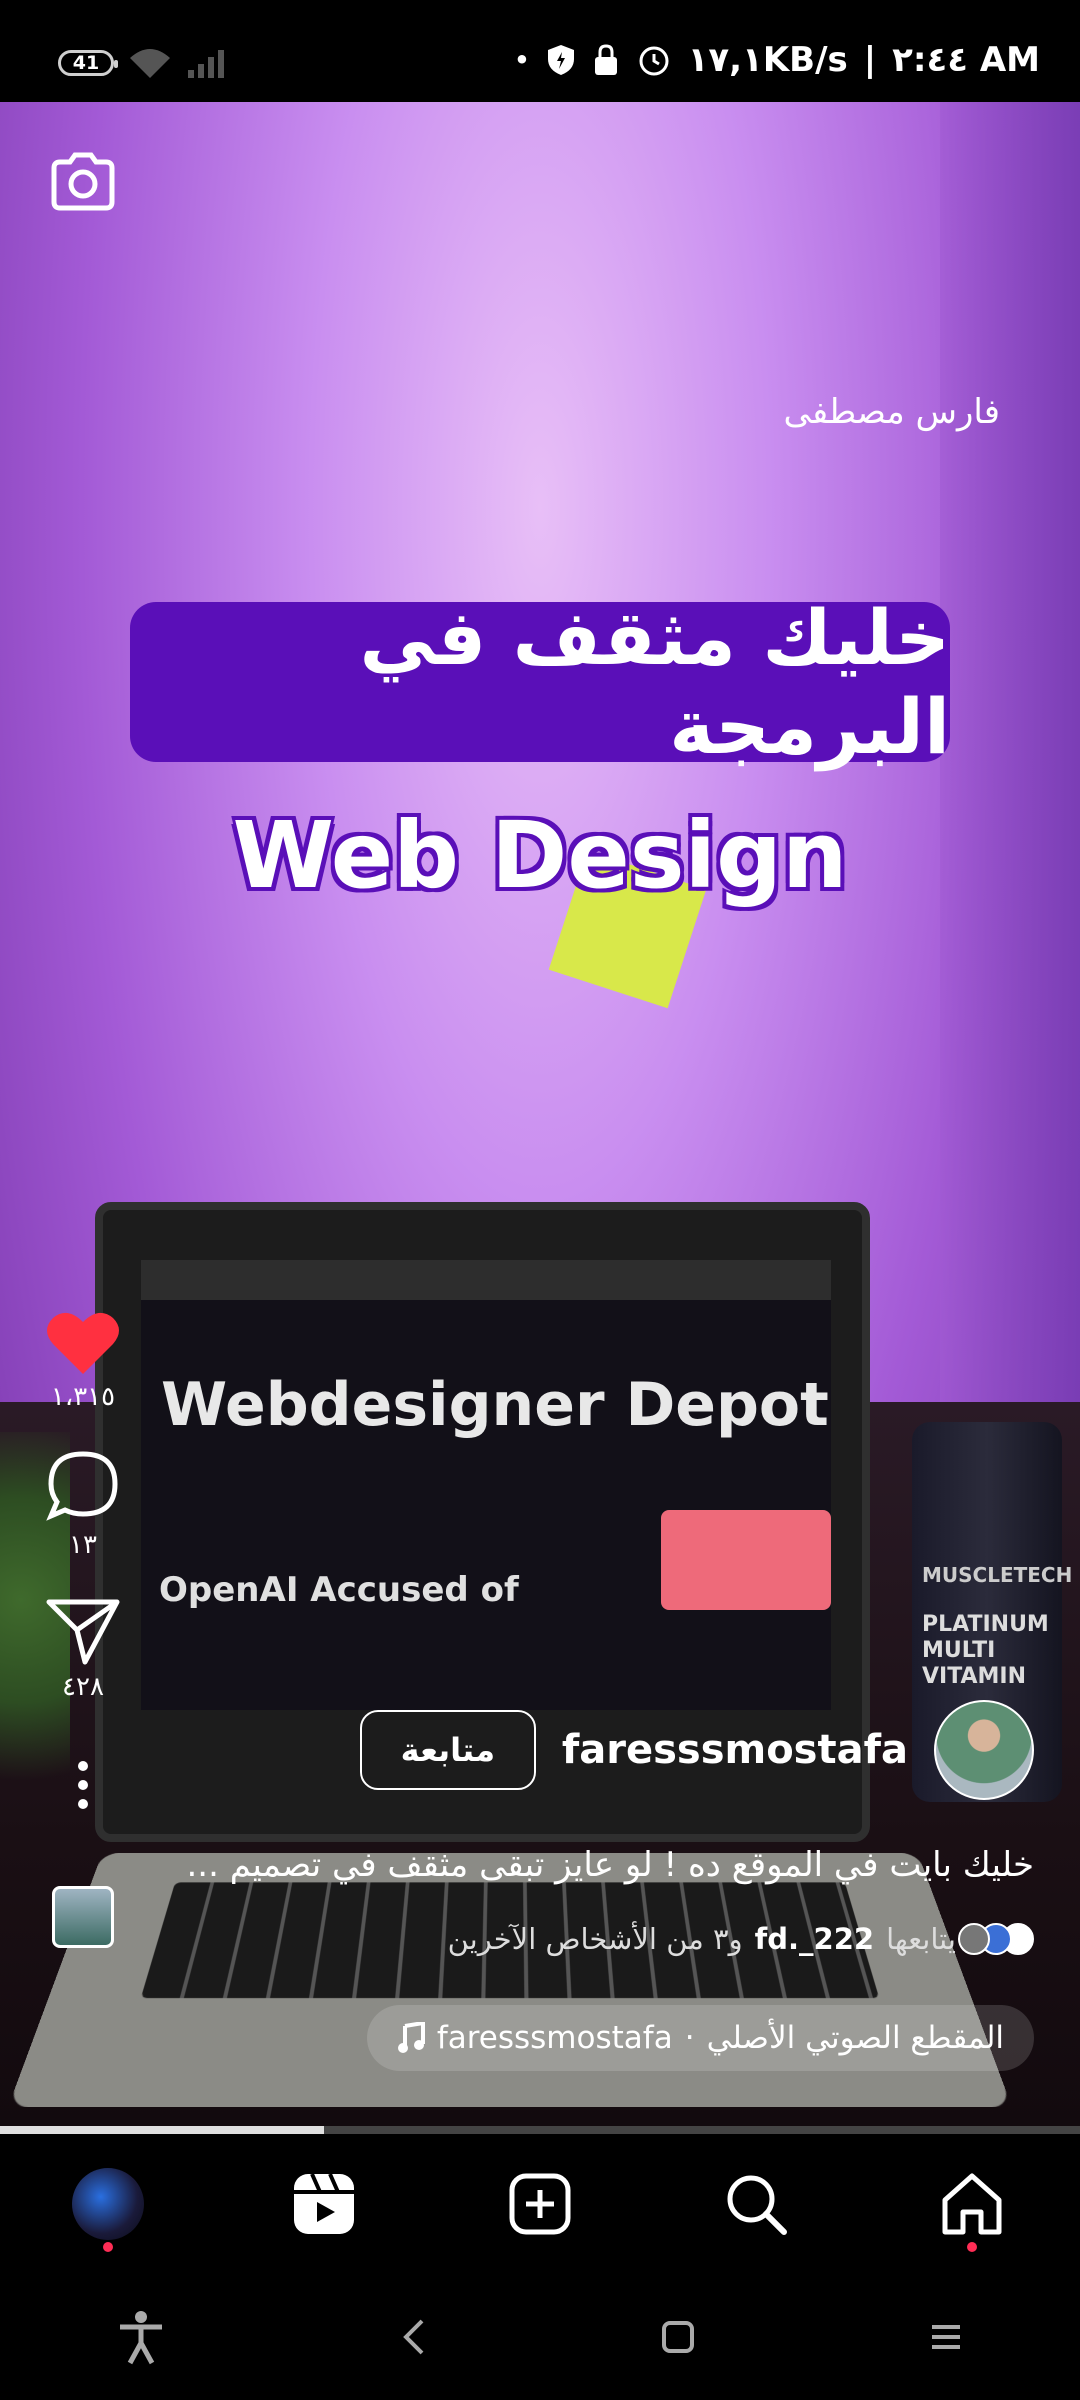 The height and width of the screenshot is (2400, 1080). I want to click on battery-level: 41, so click(86, 63).